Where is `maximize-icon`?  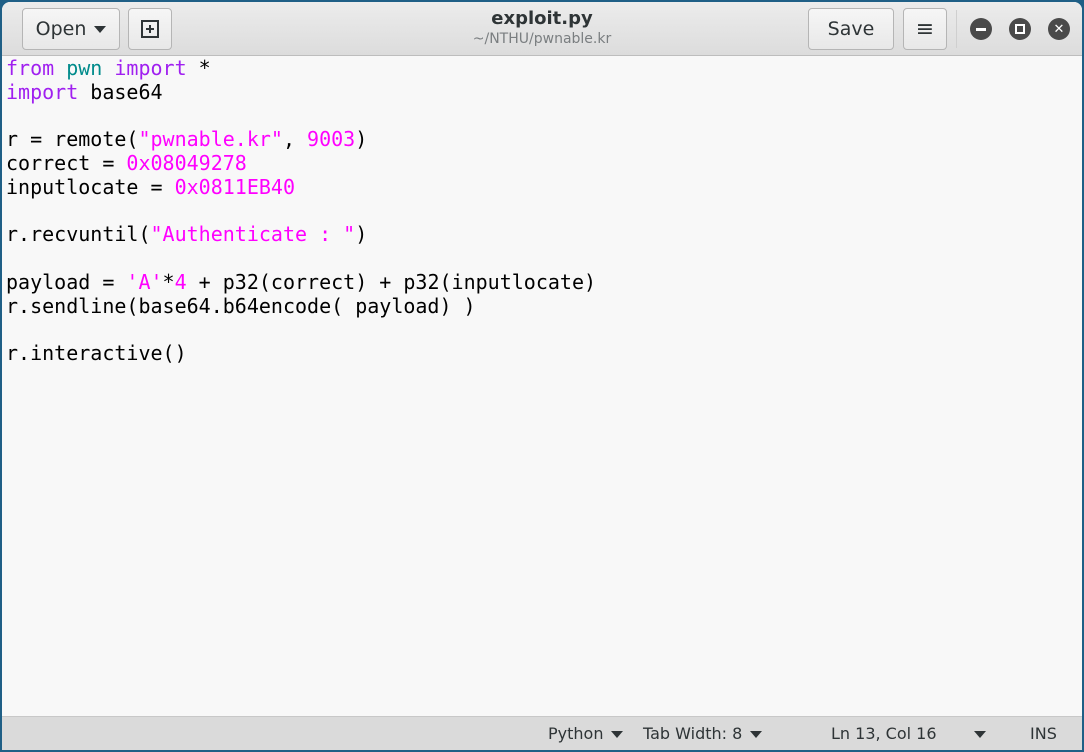 maximize-icon is located at coordinates (1020, 29).